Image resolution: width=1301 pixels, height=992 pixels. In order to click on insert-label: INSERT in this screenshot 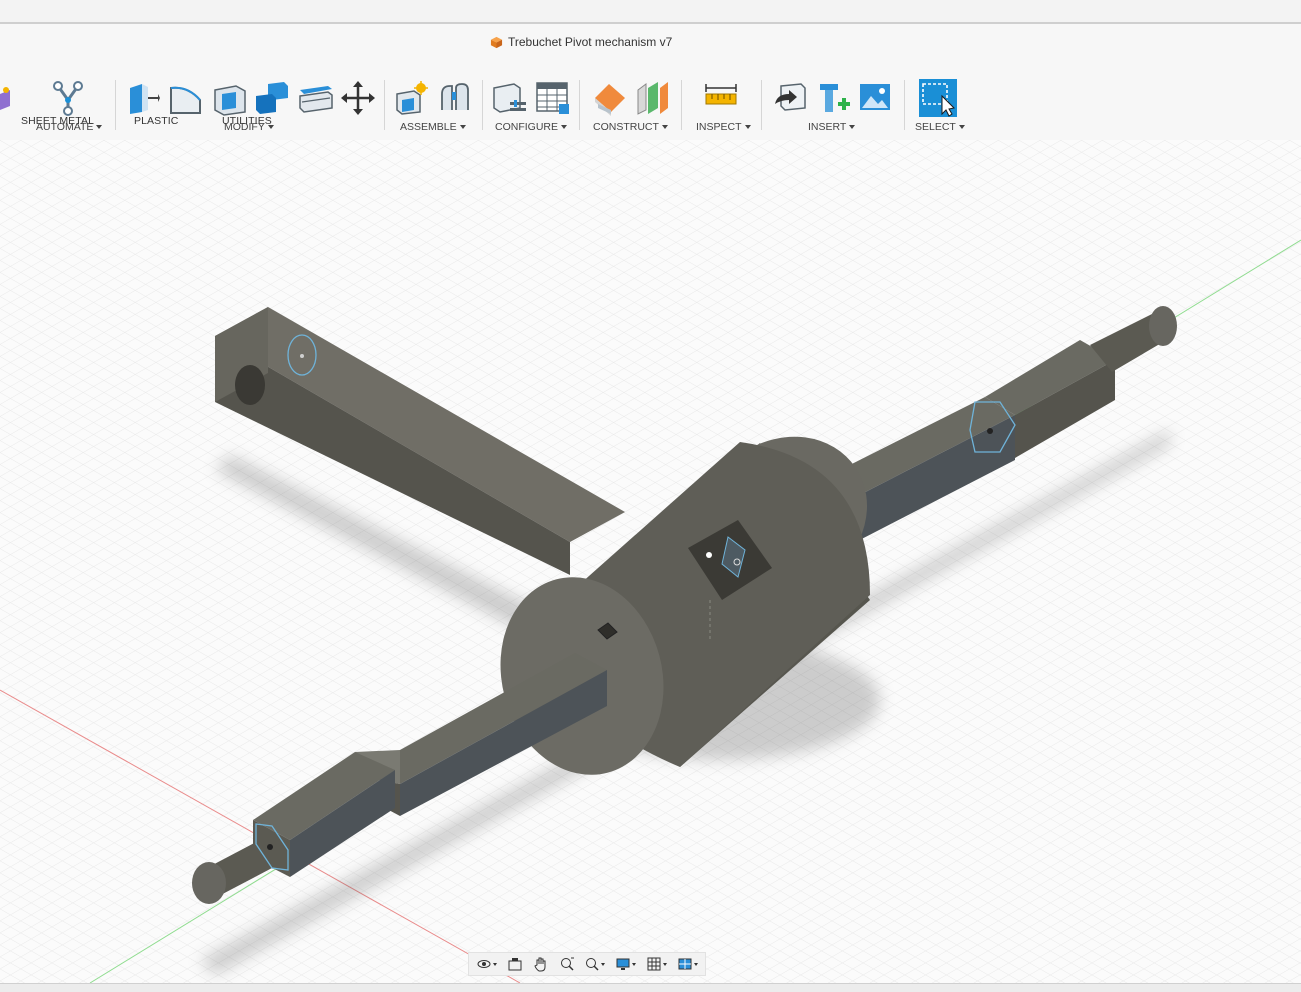, I will do `click(827, 127)`.